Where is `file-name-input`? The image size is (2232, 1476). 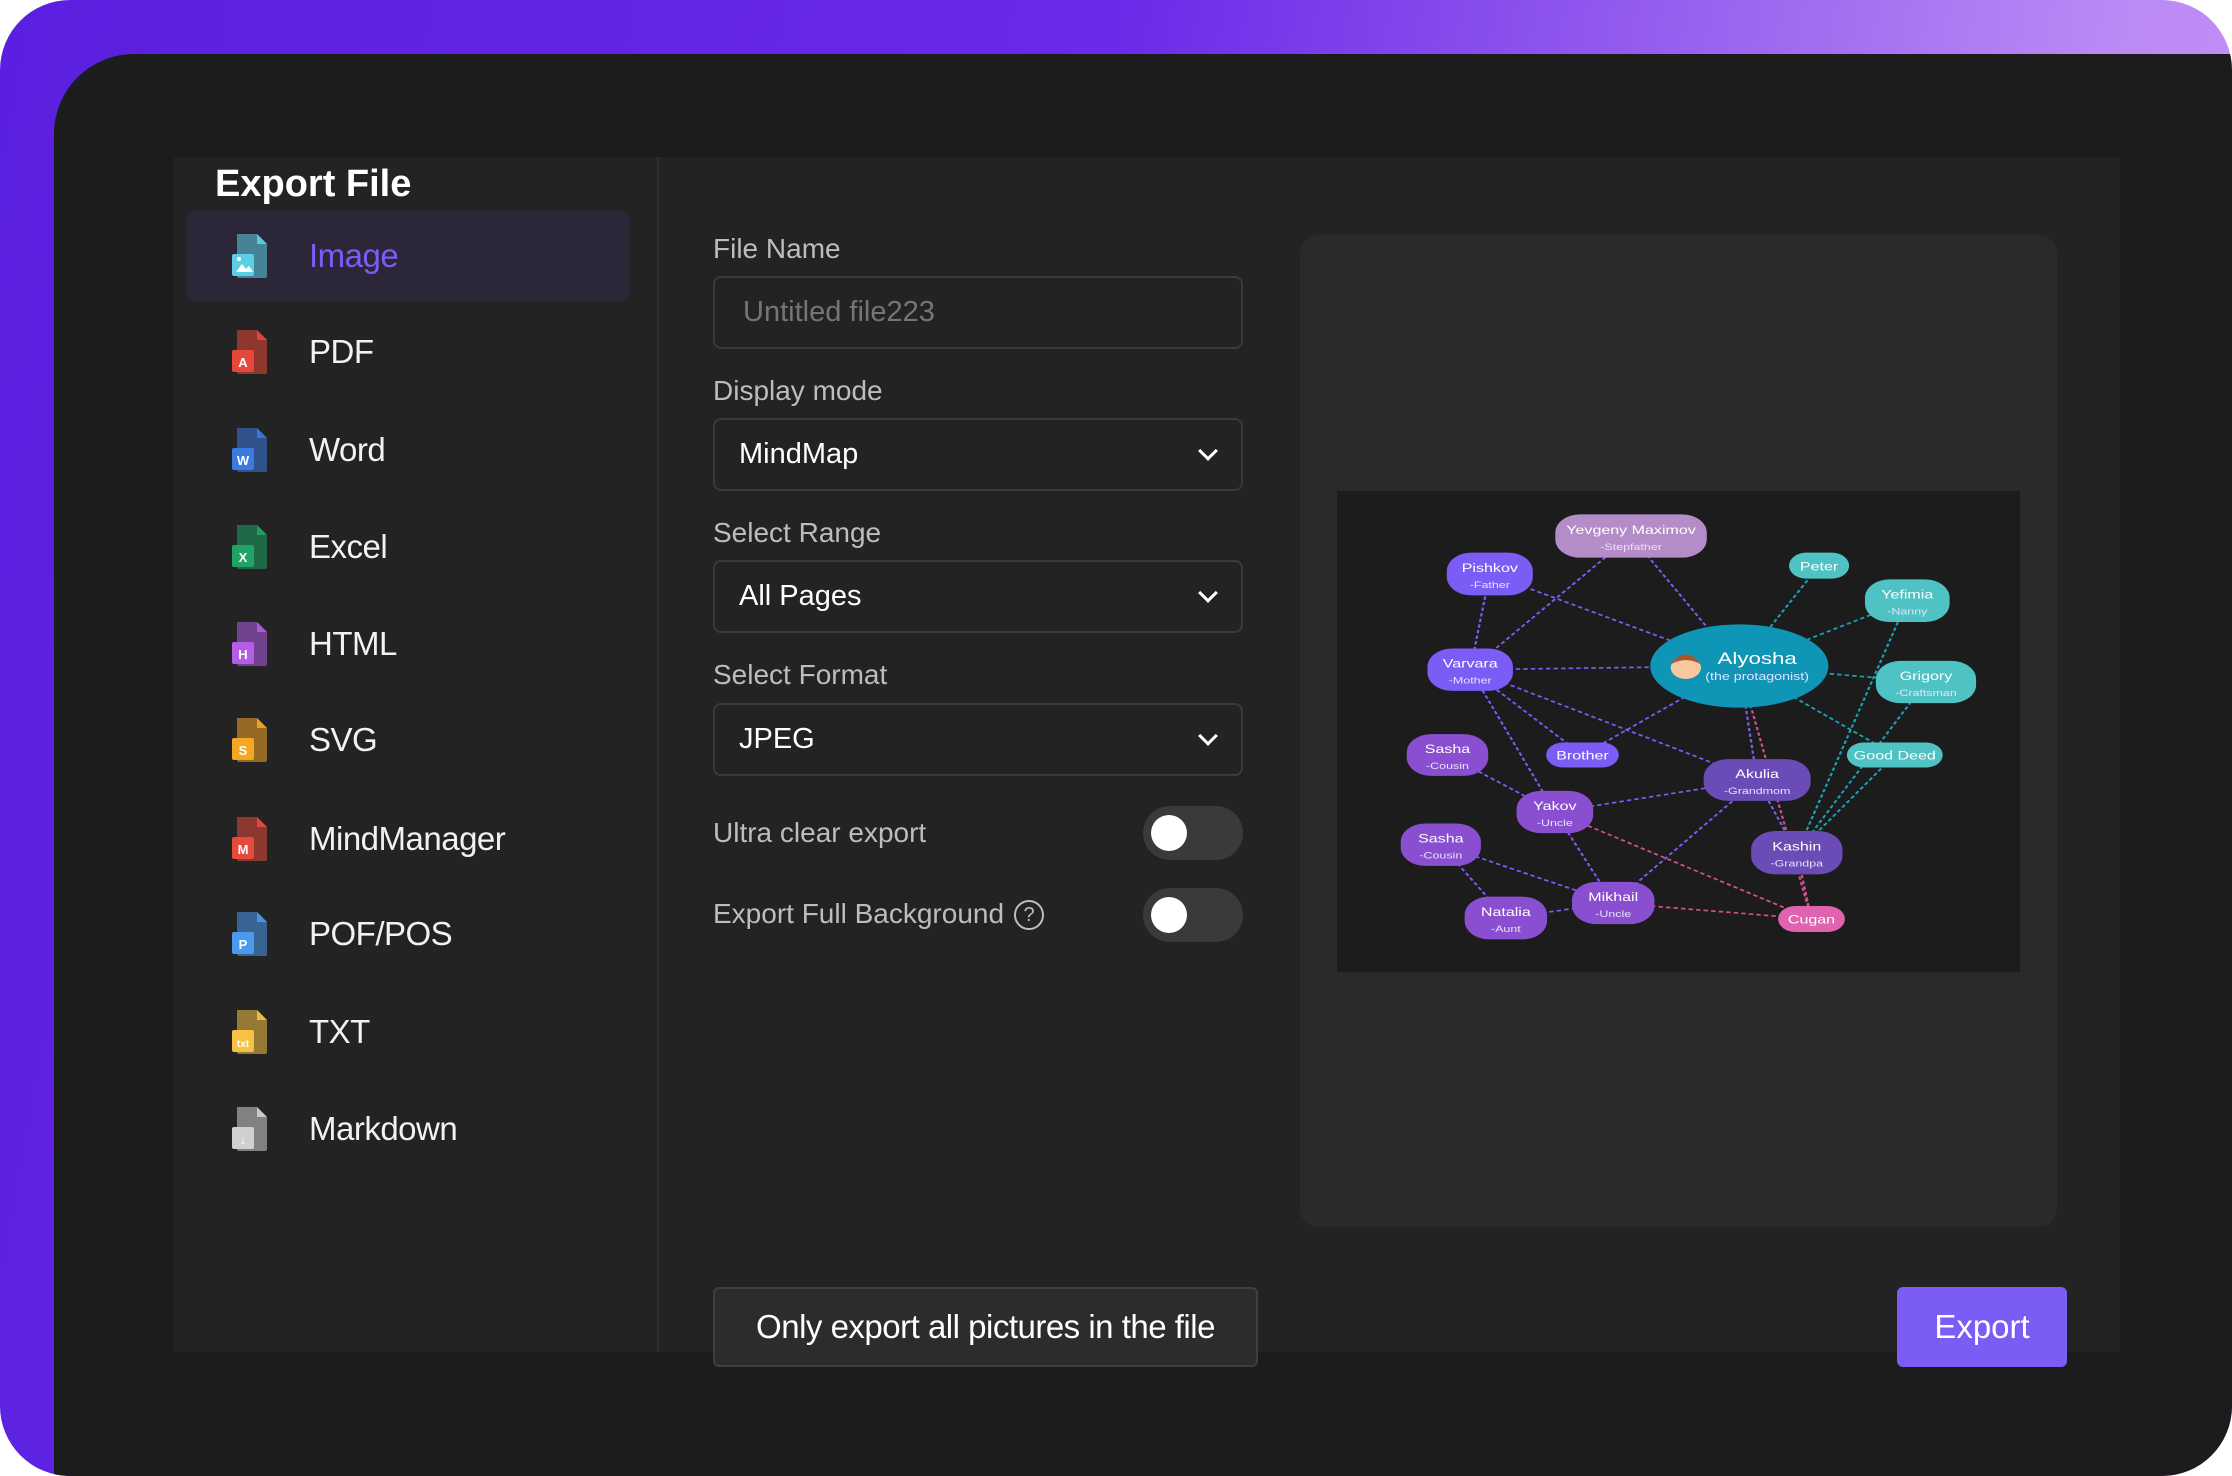
file-name-input is located at coordinates (978, 312).